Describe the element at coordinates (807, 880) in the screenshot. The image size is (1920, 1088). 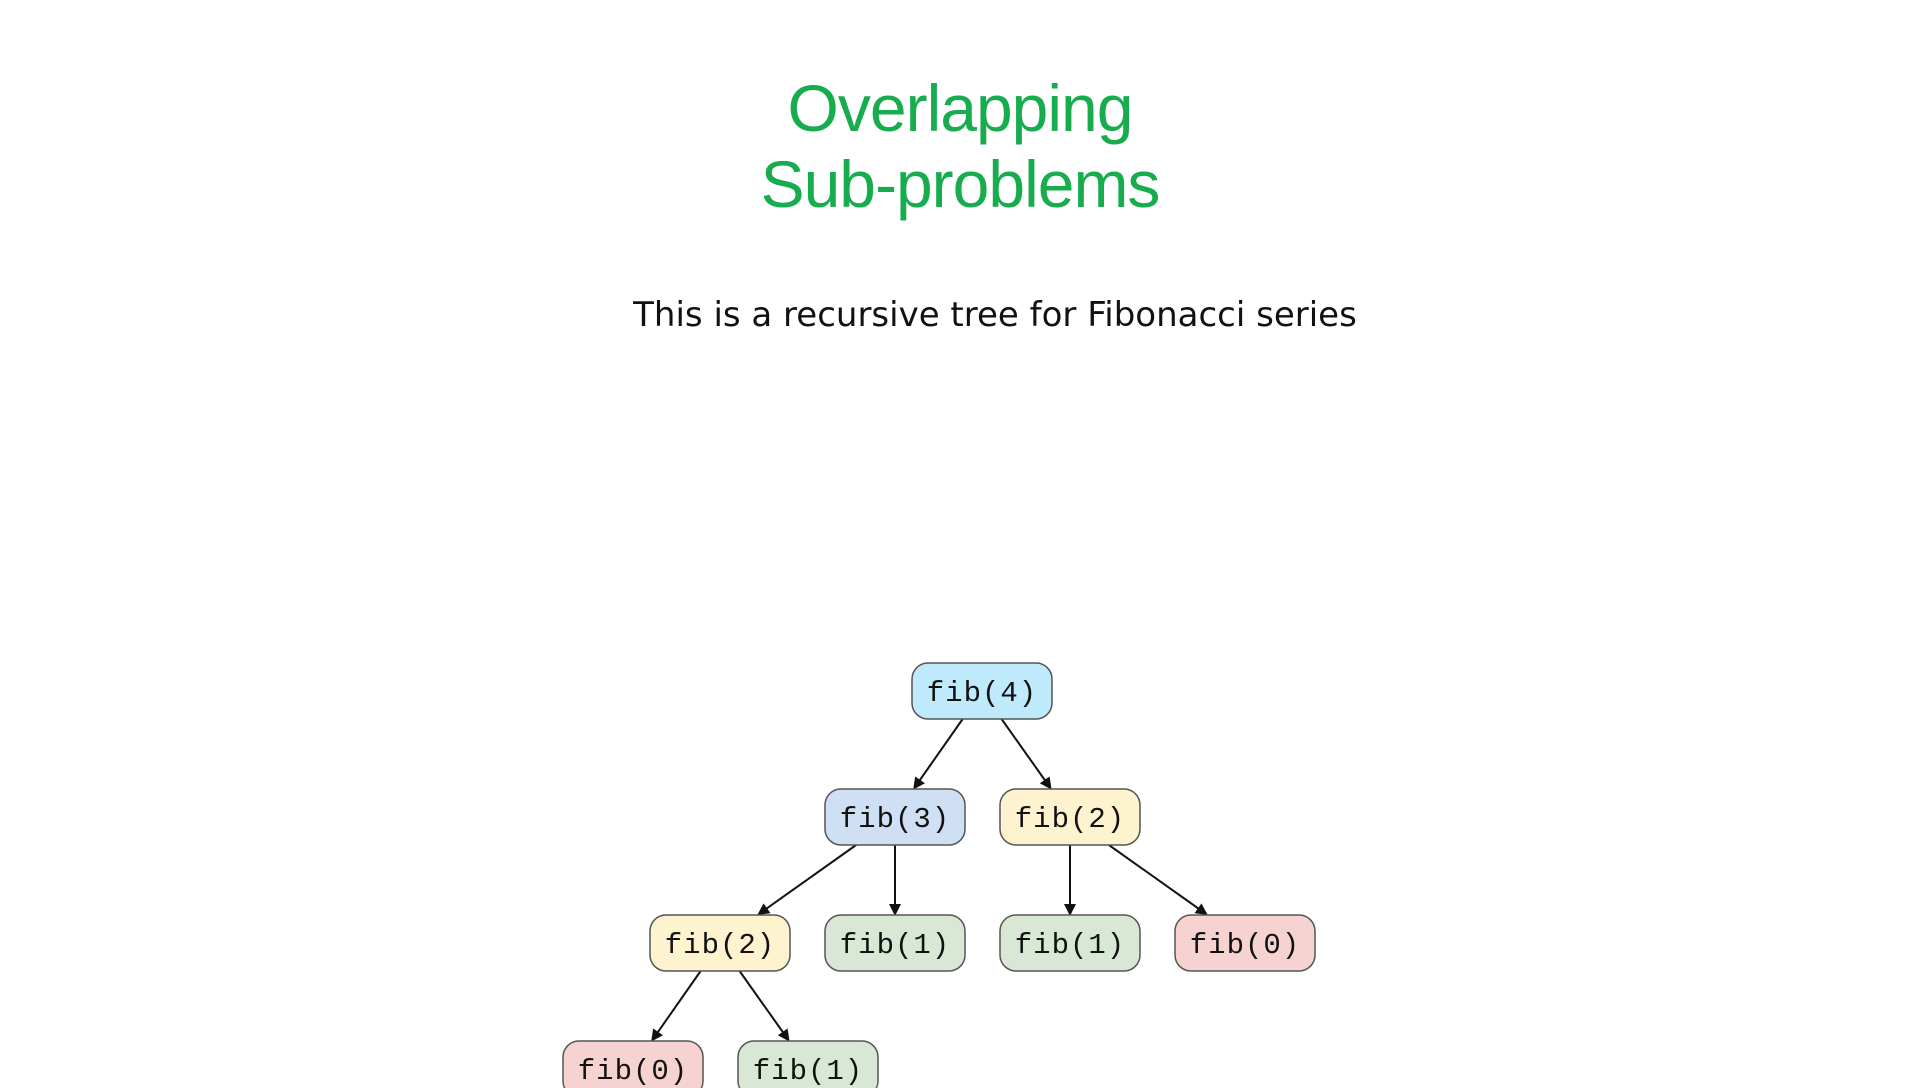
I see `tree-edge-n3-n2a` at that location.